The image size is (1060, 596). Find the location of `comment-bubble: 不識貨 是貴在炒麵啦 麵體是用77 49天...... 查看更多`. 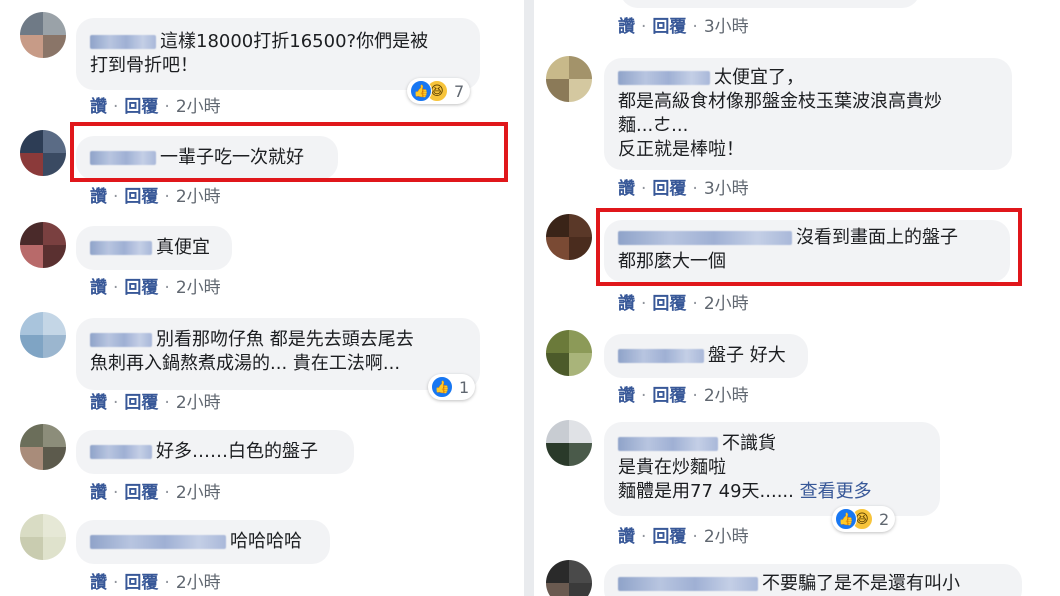

comment-bubble: 不識貨 是貴在炒麵啦 麵體是用77 49天...... 查看更多 is located at coordinates (772, 469).